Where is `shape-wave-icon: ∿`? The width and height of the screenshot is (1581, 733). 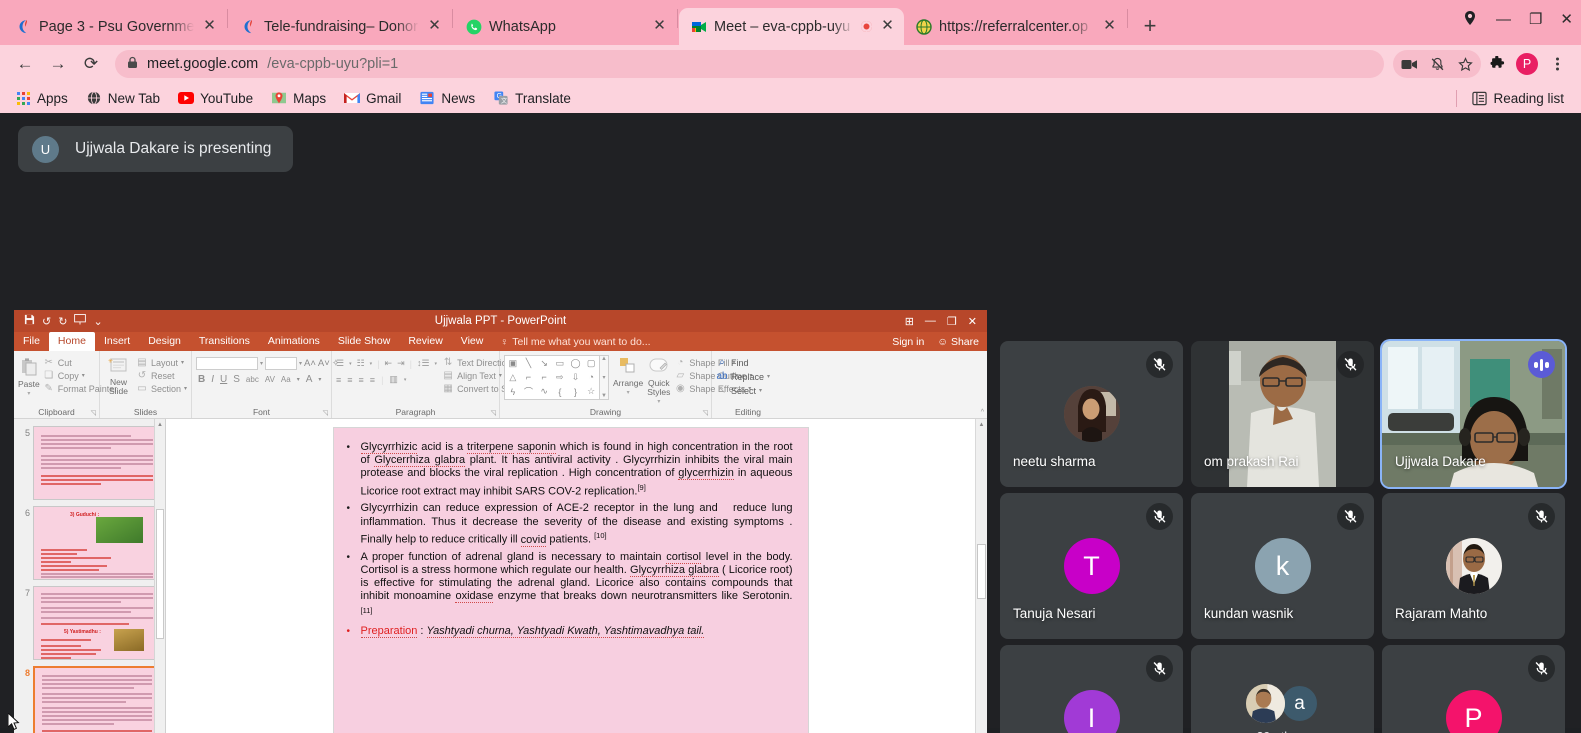 shape-wave-icon: ∿ is located at coordinates (544, 391).